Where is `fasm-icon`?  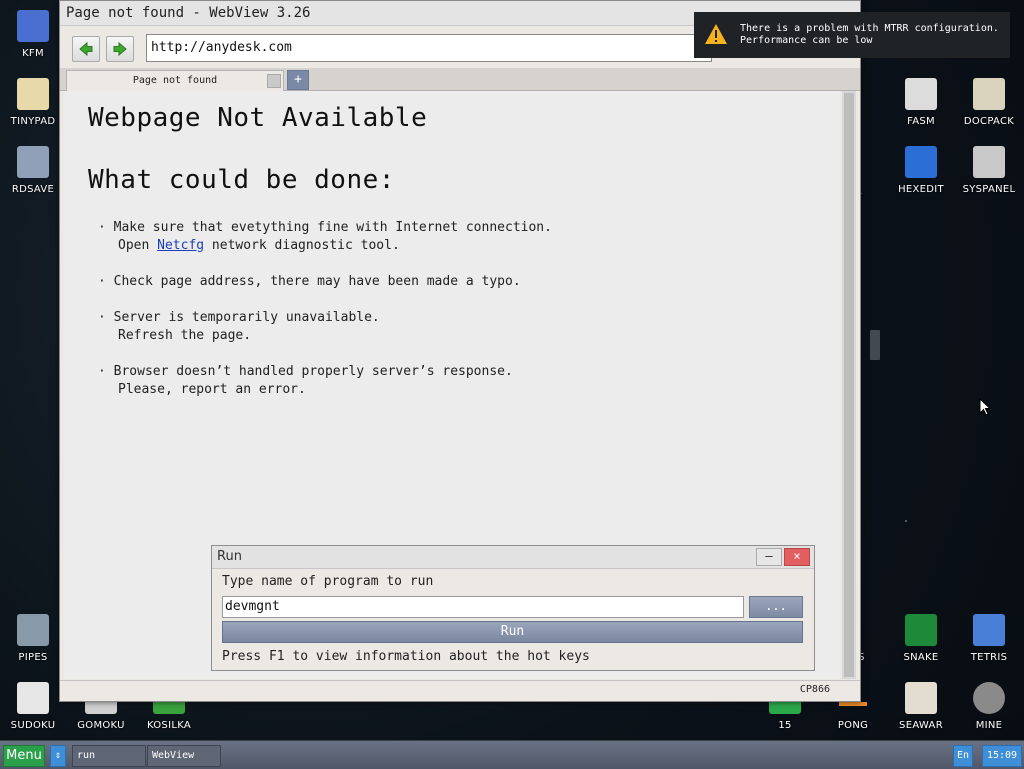
fasm-icon is located at coordinates (921, 94).